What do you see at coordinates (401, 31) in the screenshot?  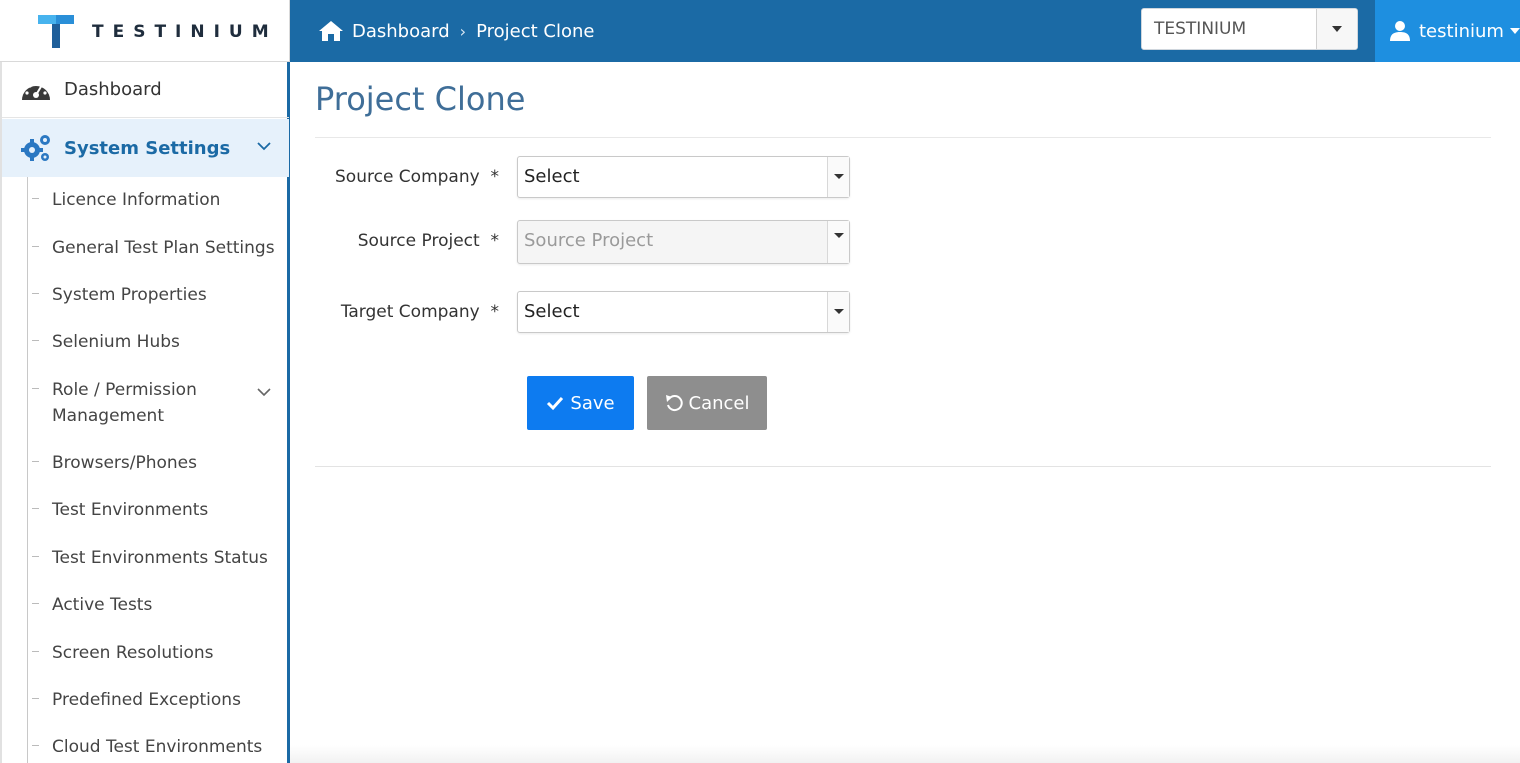 I see `breadcrumb-dashboard: Dashboard` at bounding box center [401, 31].